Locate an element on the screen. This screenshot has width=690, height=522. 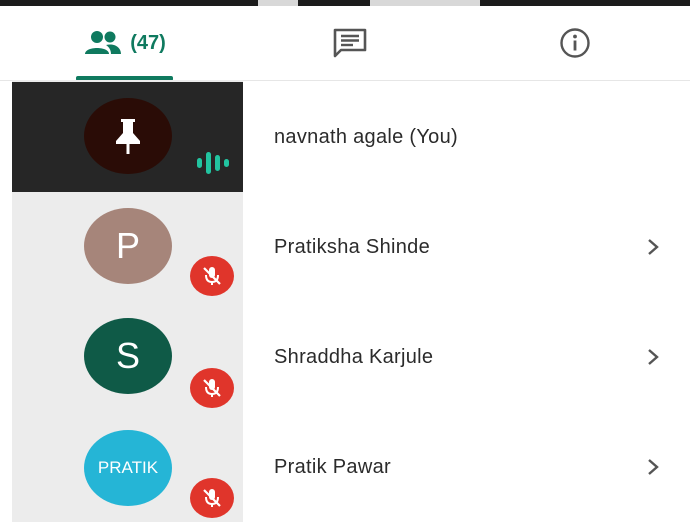
tab-chat is located at coordinates (350, 43).